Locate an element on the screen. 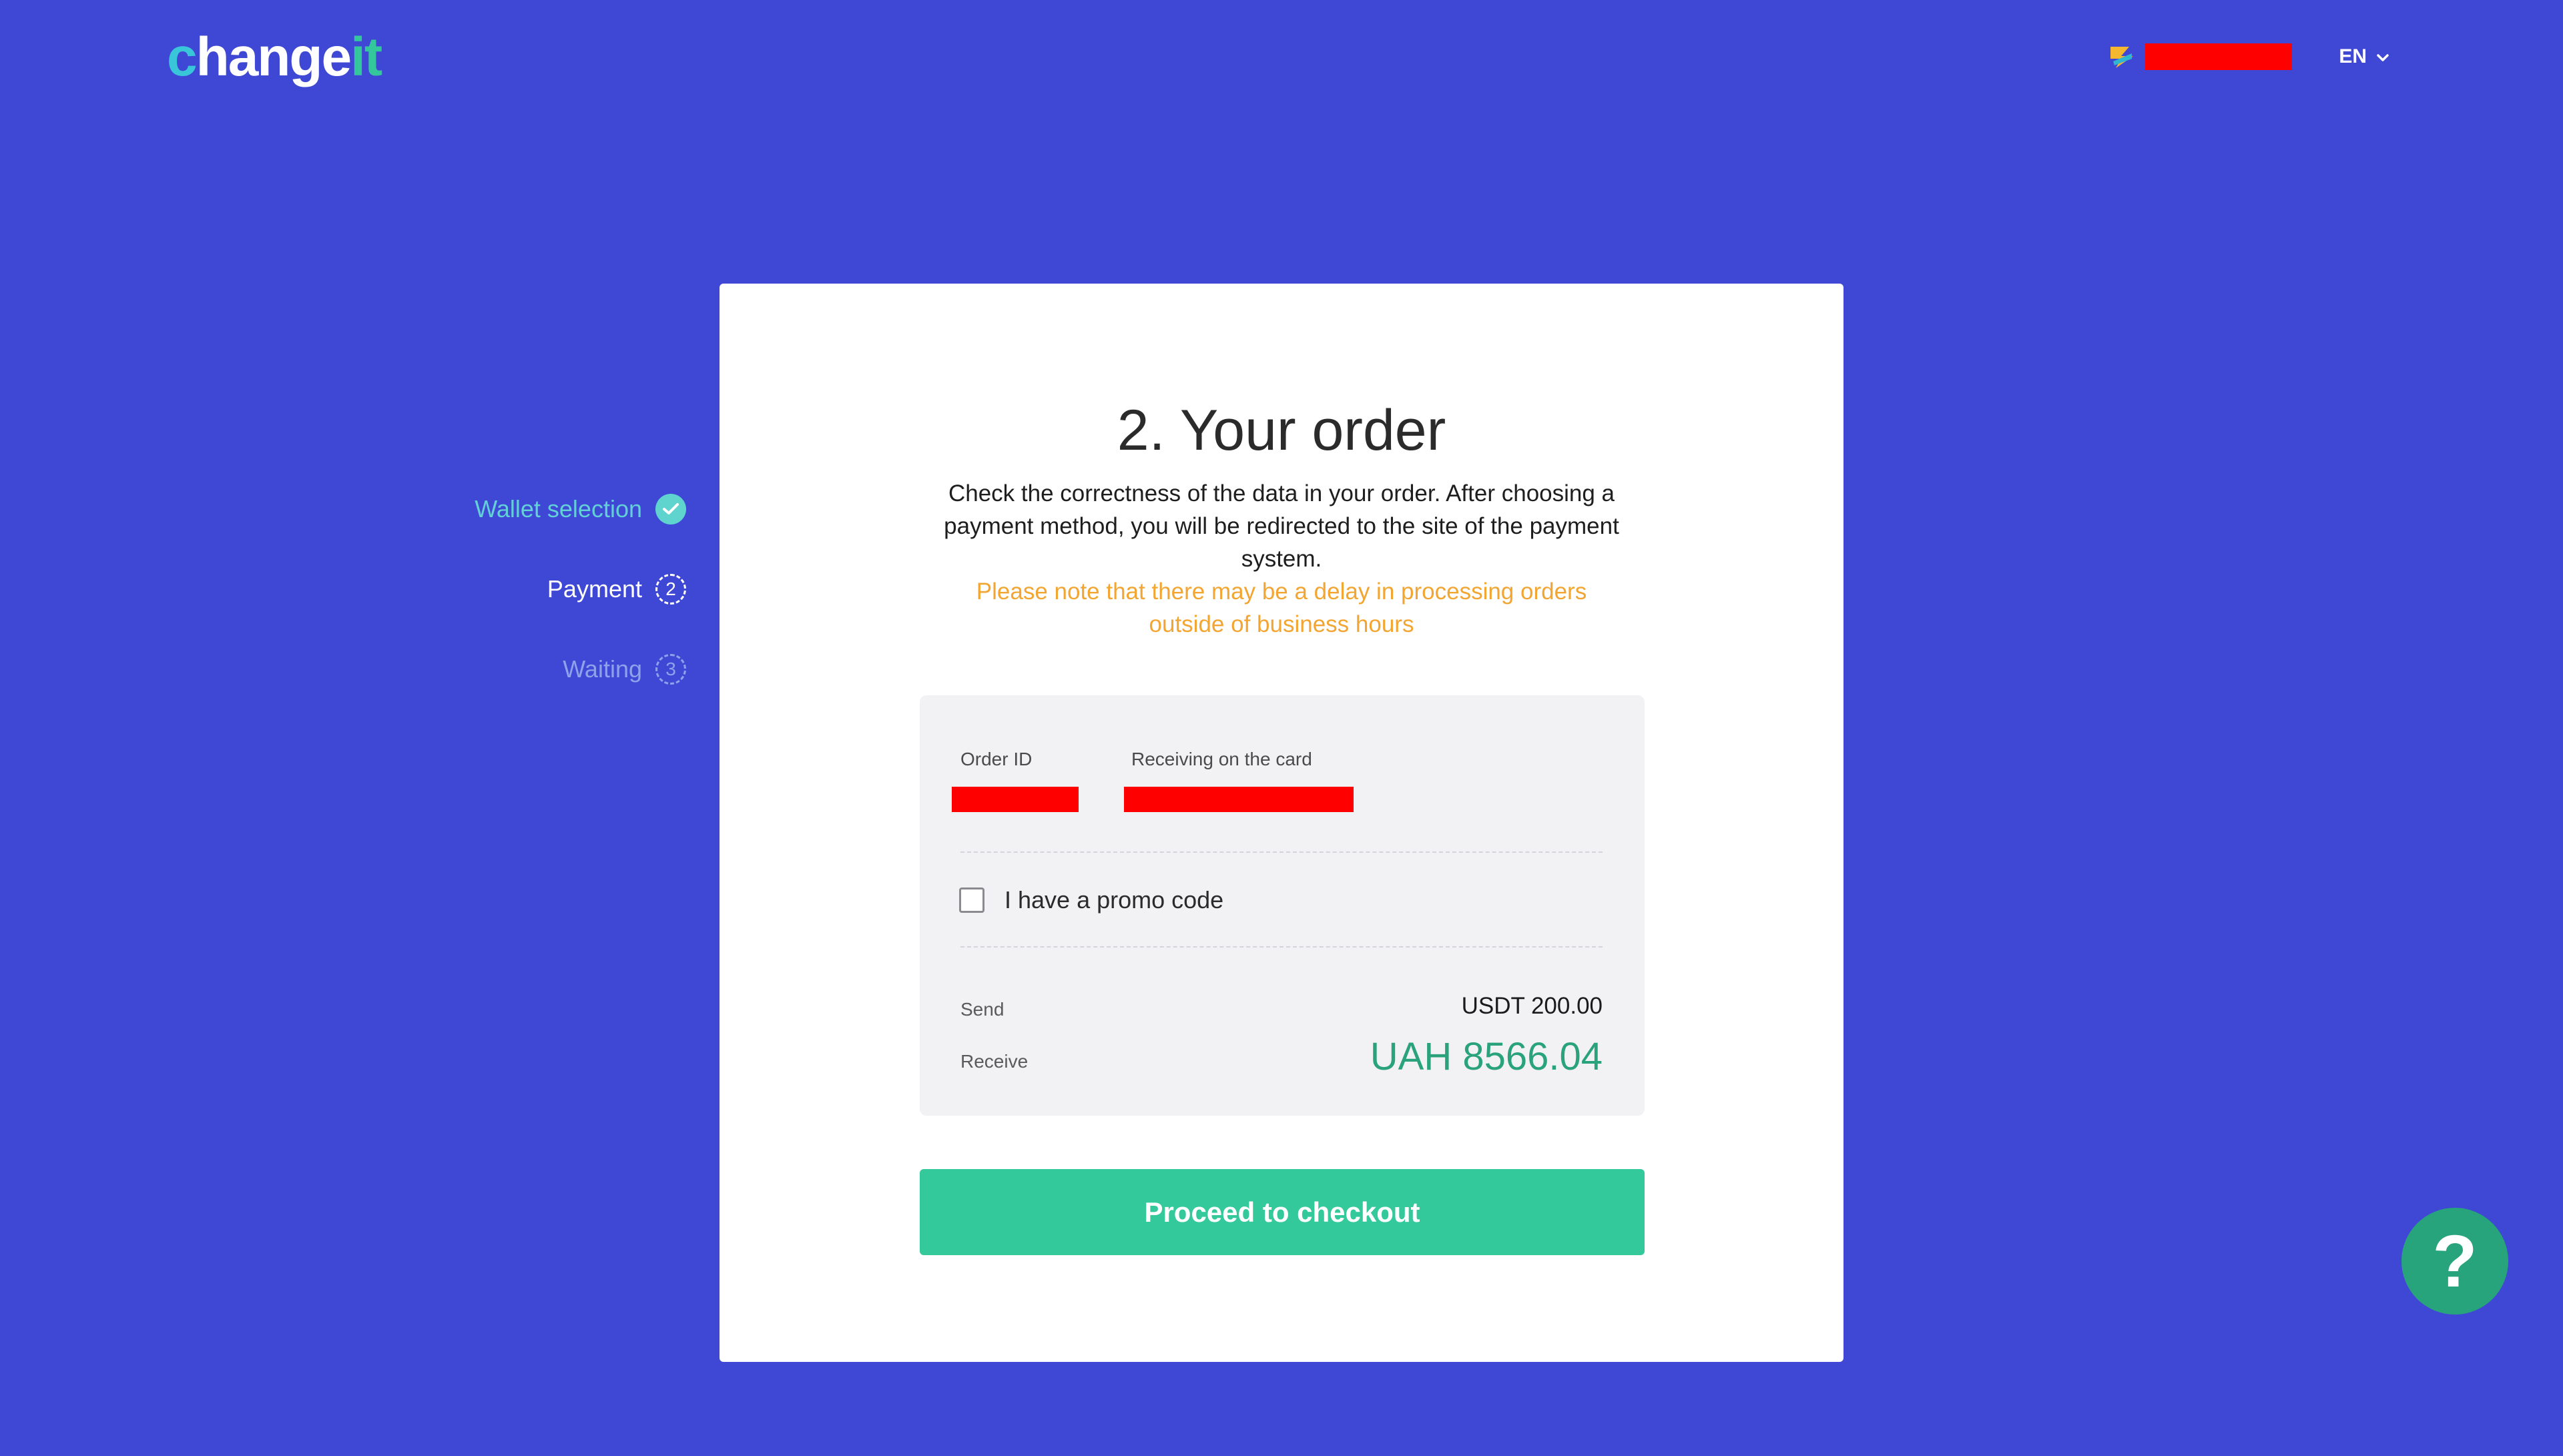 The height and width of the screenshot is (1456, 2563). logo: changeit is located at coordinates (274, 57).